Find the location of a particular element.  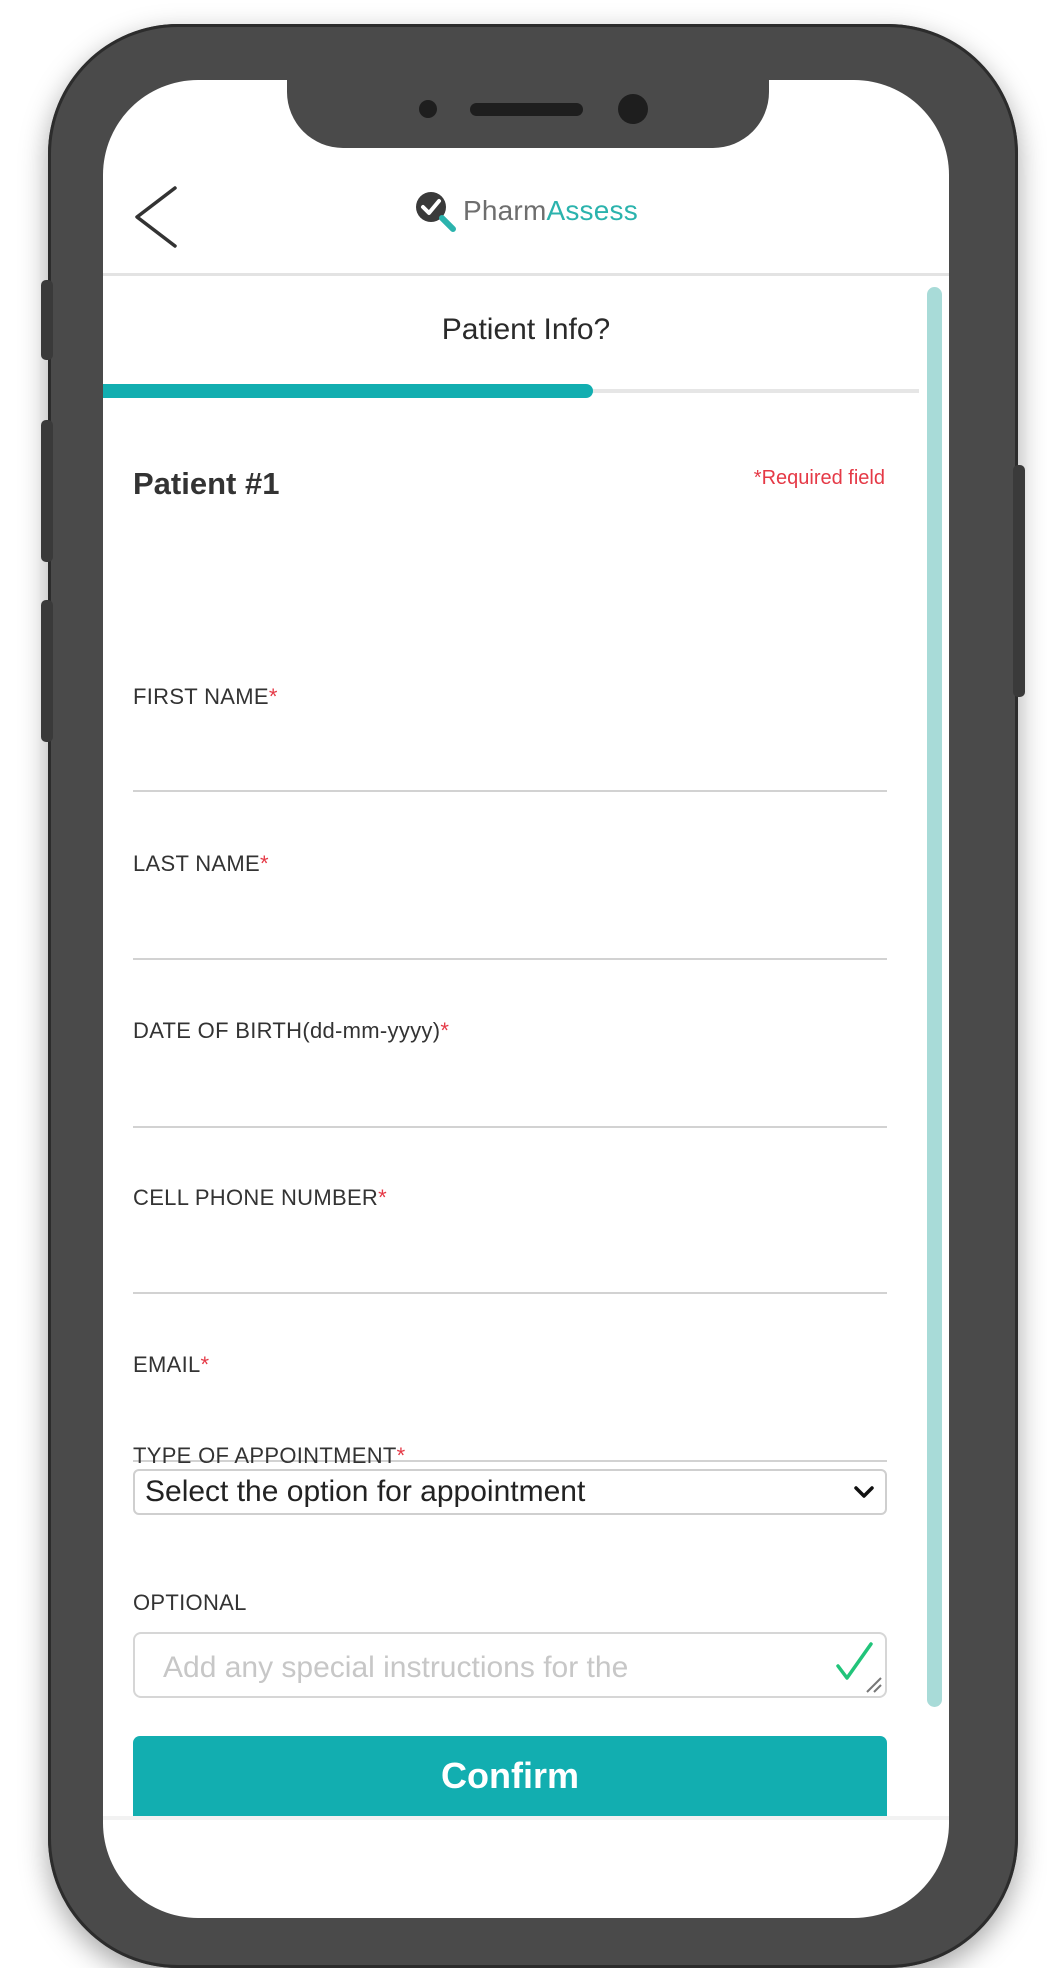

first-name-underline is located at coordinates (510, 791).